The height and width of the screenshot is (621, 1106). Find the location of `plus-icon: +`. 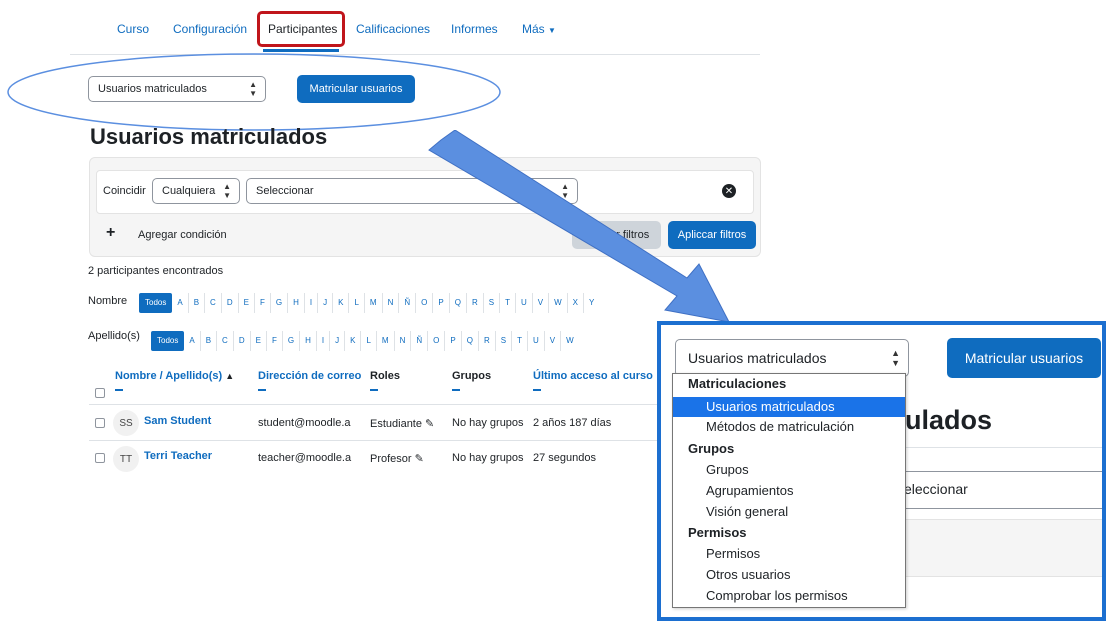

plus-icon: + is located at coordinates (110, 233).